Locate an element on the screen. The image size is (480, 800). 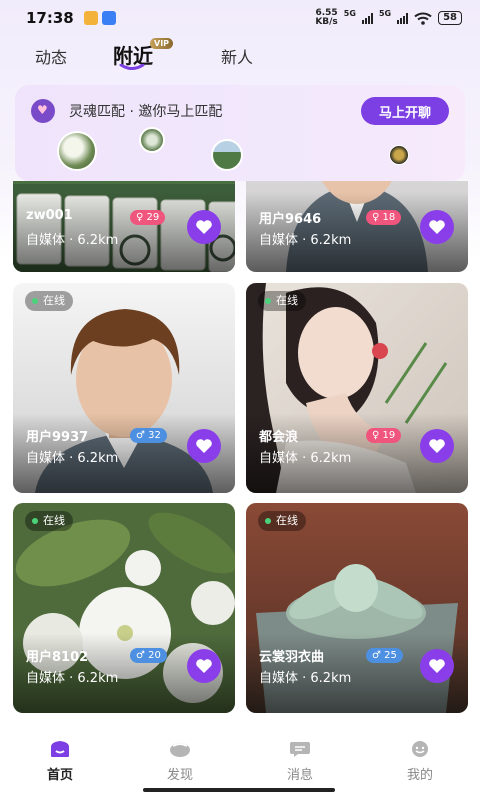
active-tab-indicator is located at coordinates (132, 67).